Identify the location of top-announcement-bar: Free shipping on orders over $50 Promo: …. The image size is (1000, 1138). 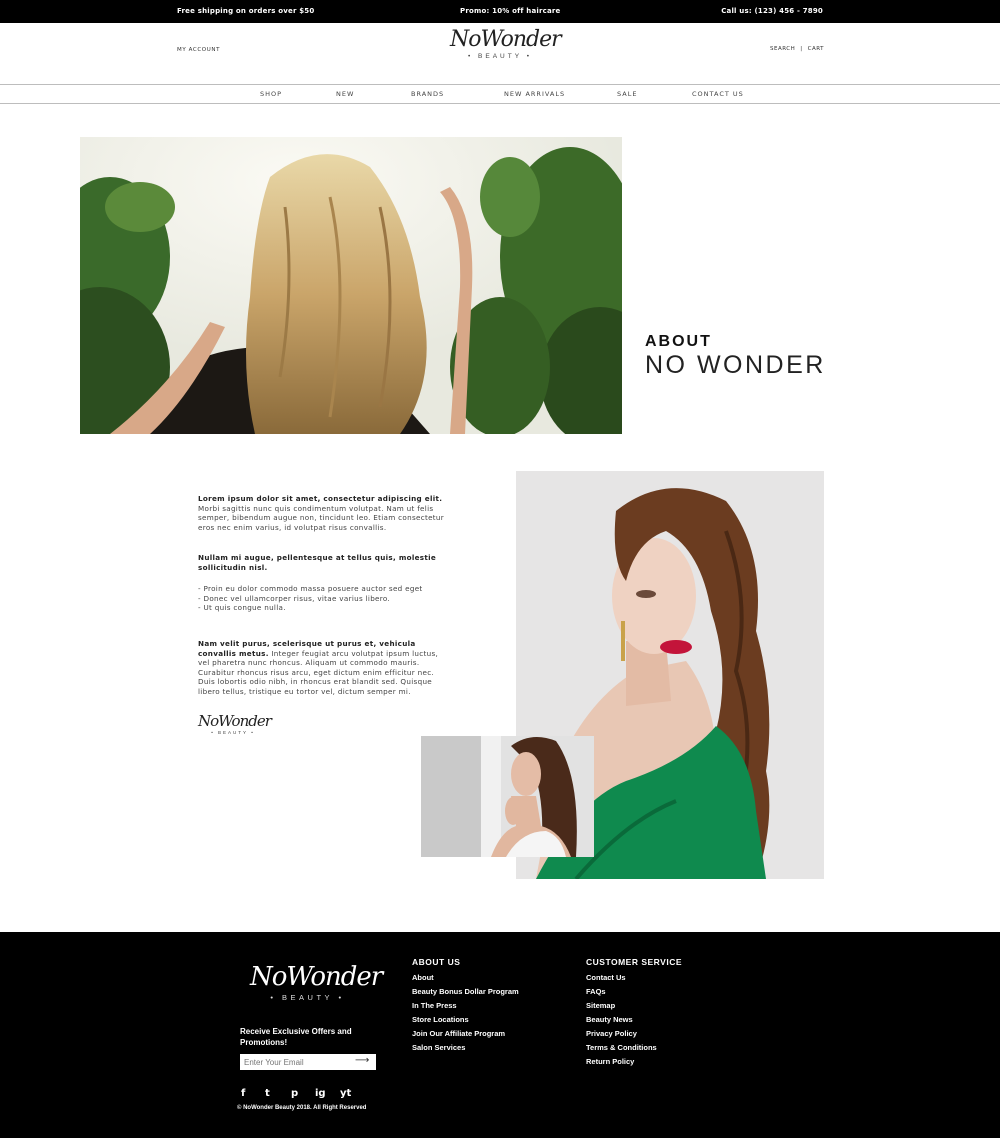
(500, 11).